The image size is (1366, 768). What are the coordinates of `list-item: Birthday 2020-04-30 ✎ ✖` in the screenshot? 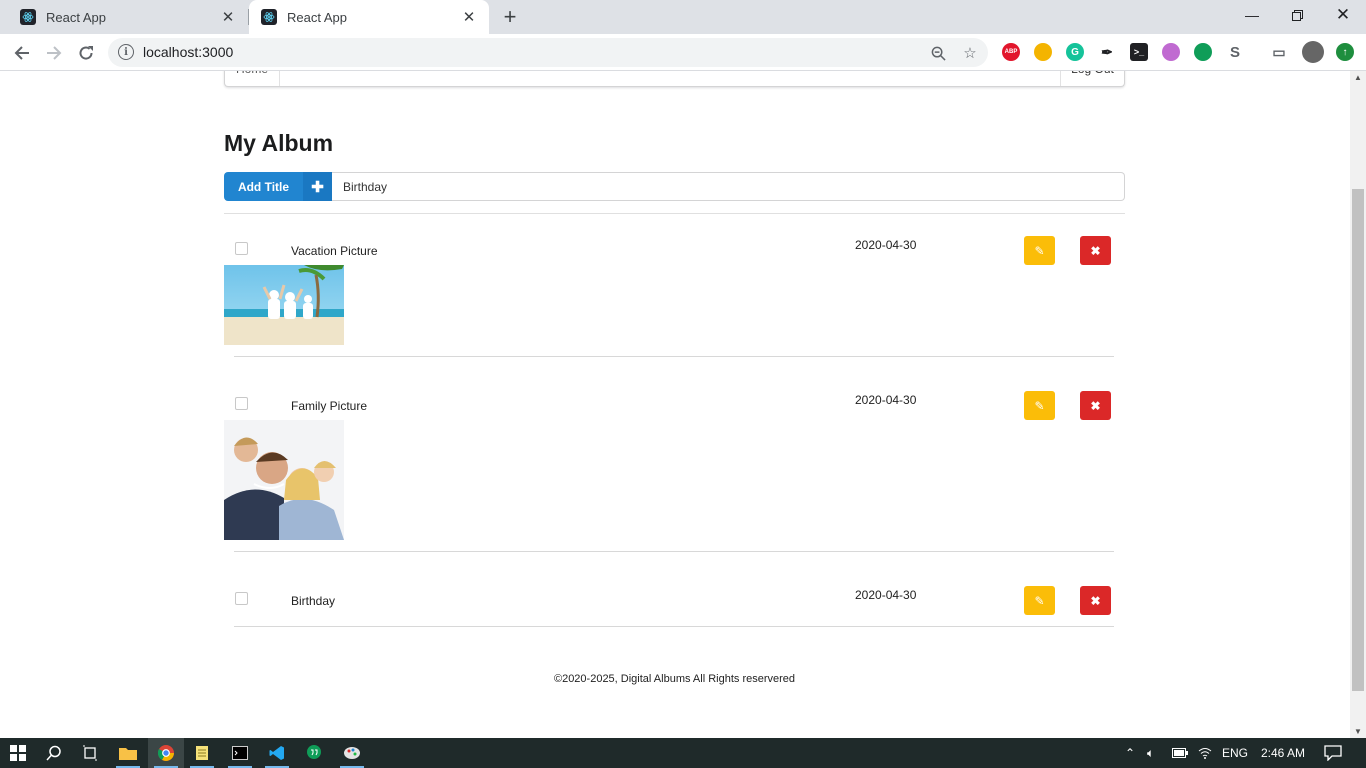 It's located at (674, 595).